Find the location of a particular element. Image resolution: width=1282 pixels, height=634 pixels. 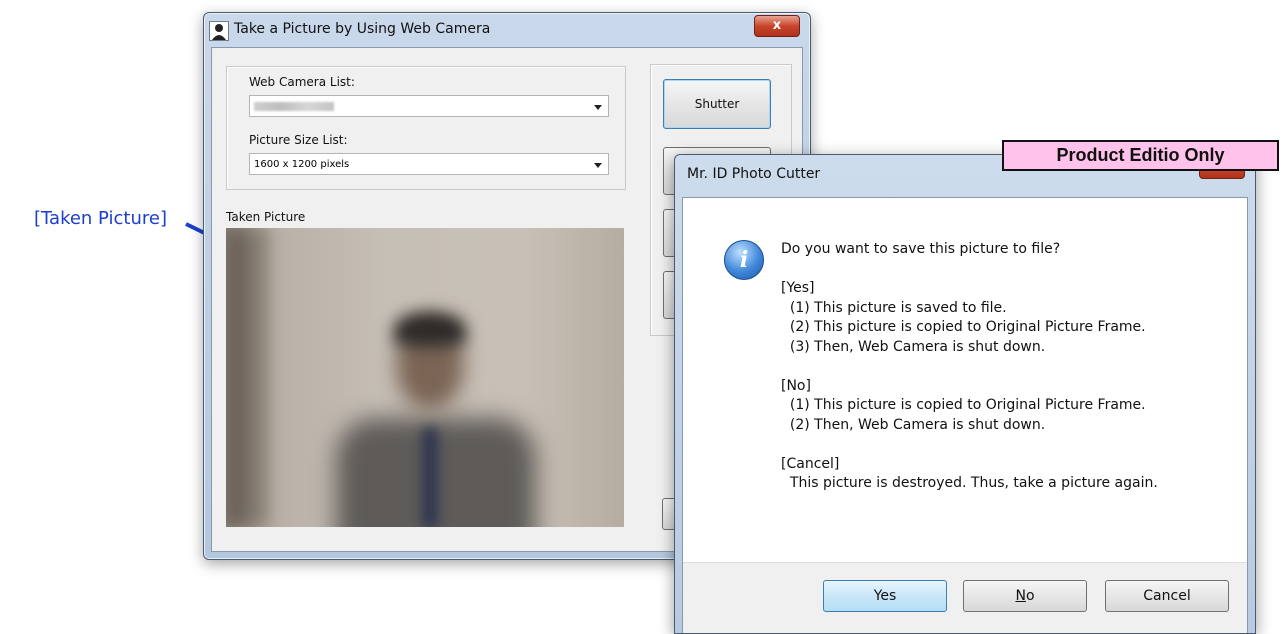

yes-button: Yes is located at coordinates (885, 596).